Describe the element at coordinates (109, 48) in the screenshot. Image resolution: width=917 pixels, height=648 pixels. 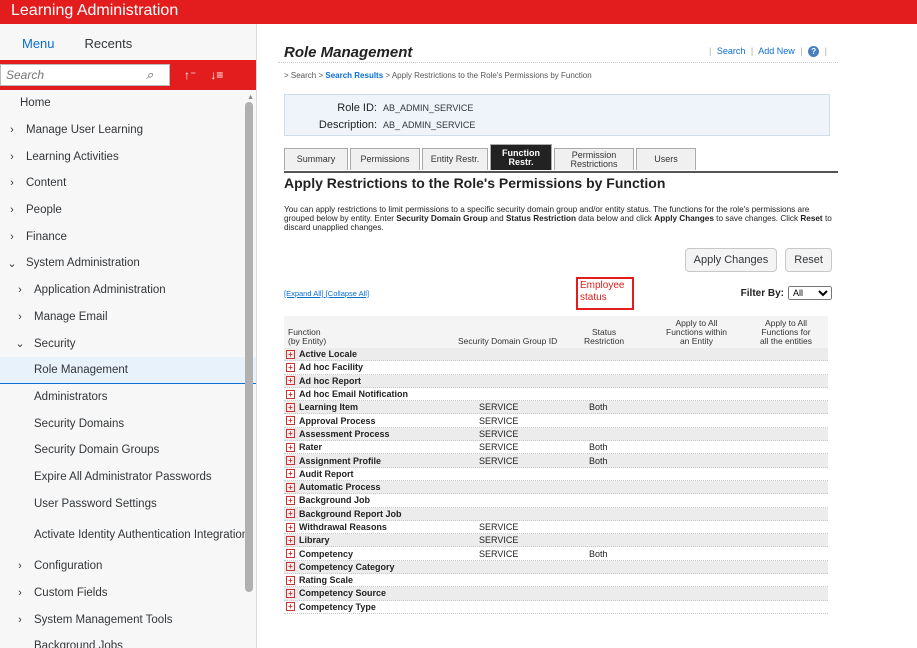
I see `tab-recents: Recents` at that location.